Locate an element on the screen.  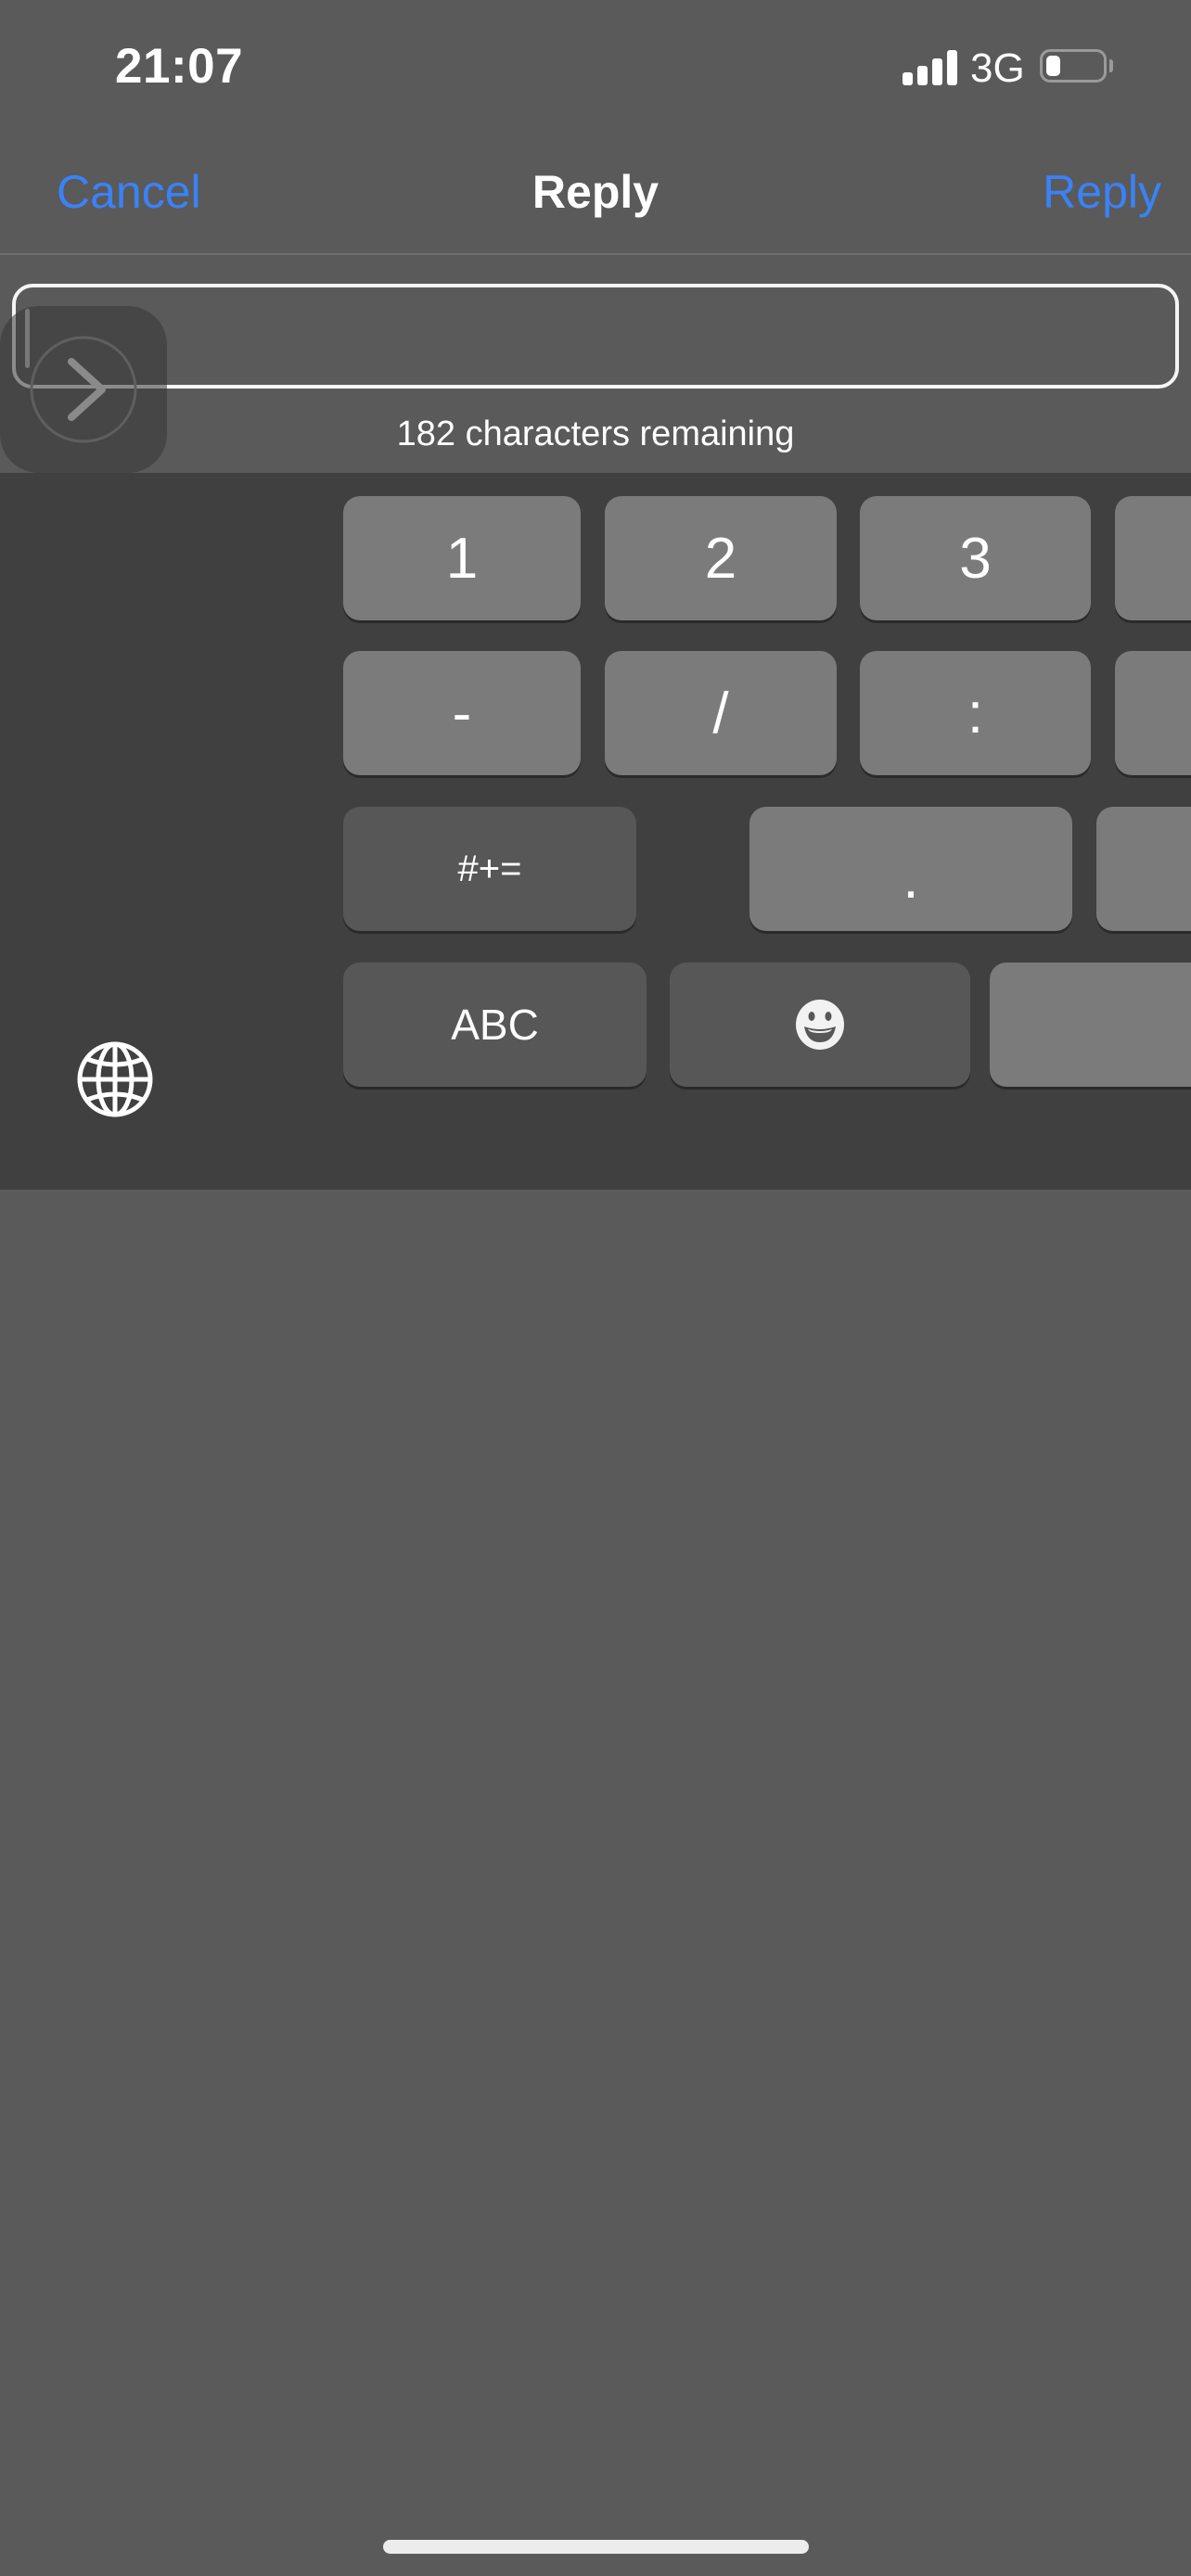
nav-divider is located at coordinates (595, 254).